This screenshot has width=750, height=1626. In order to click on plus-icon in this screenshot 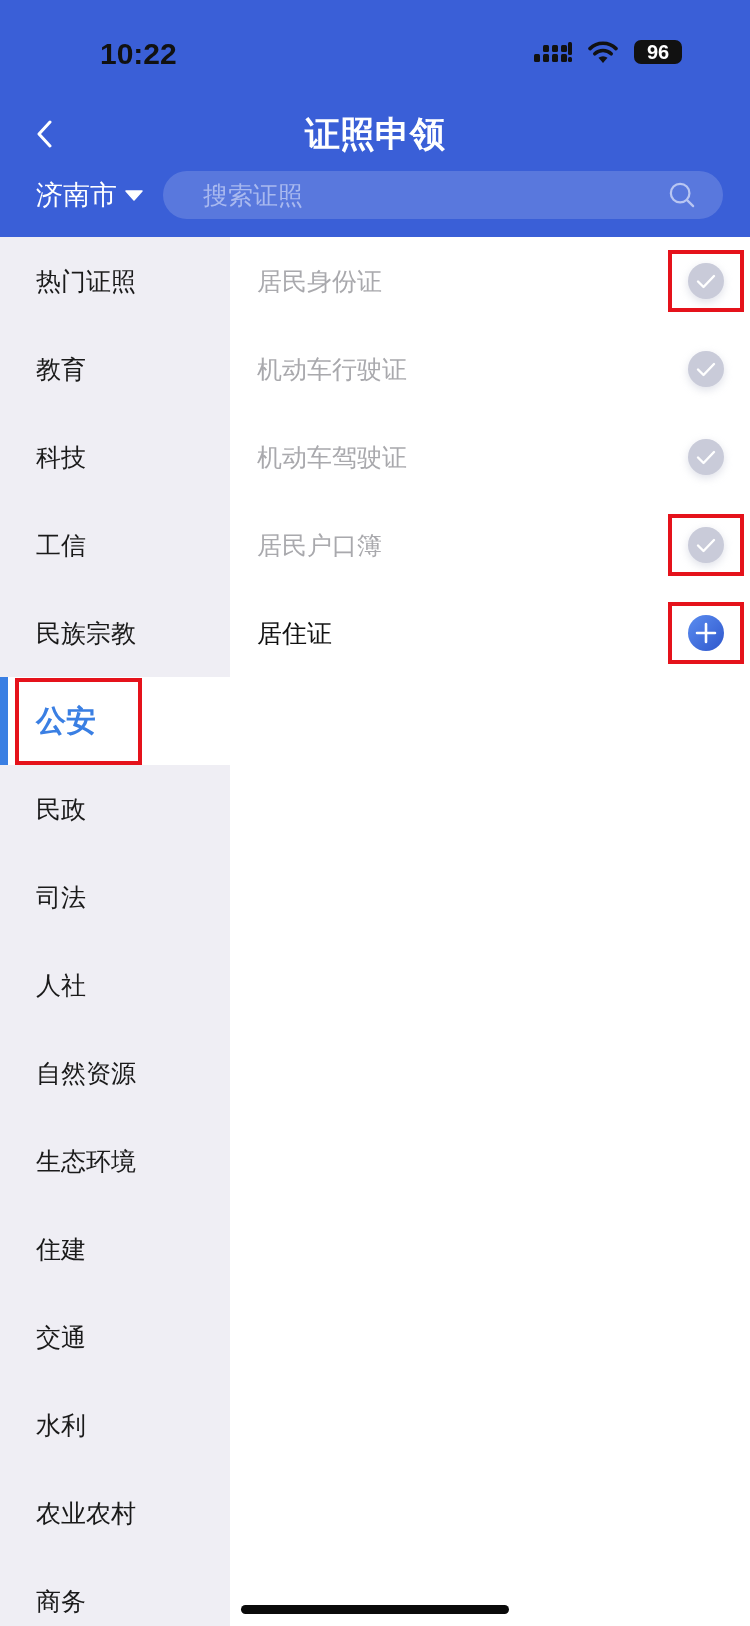, I will do `click(706, 633)`.